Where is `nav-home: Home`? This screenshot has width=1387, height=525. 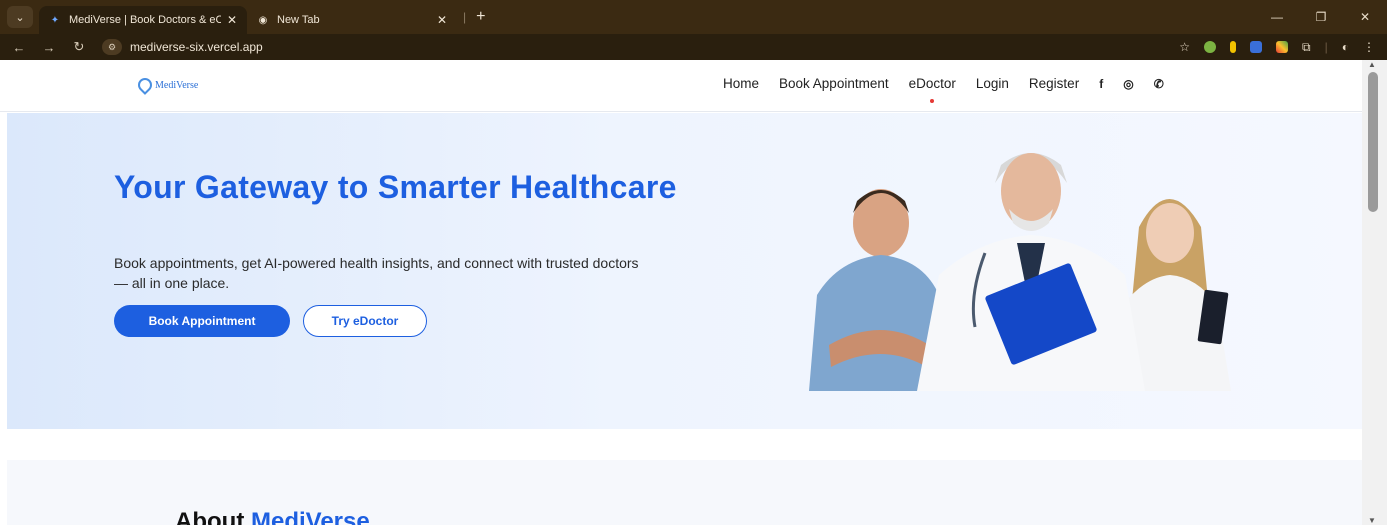
nav-home: Home is located at coordinates (741, 83).